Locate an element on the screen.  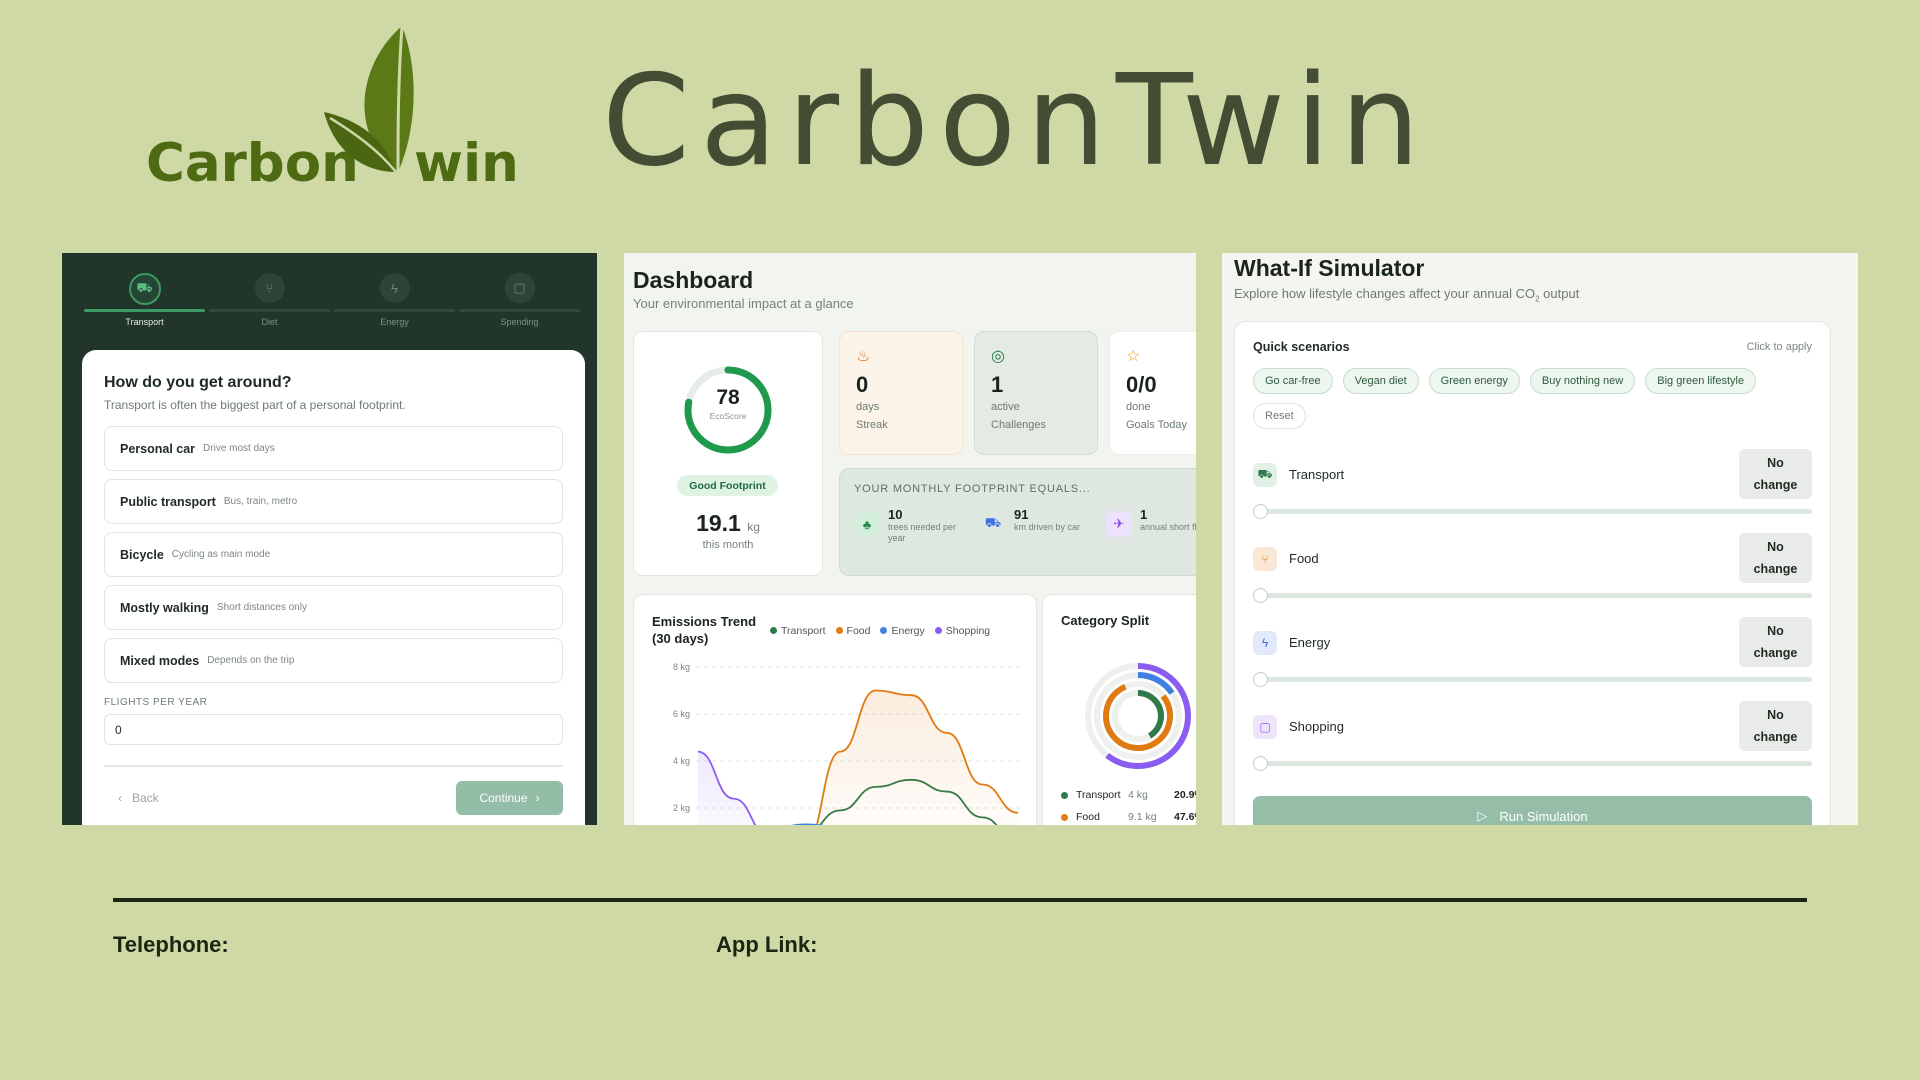
question-title: How do you get around? is located at coordinates (198, 382).